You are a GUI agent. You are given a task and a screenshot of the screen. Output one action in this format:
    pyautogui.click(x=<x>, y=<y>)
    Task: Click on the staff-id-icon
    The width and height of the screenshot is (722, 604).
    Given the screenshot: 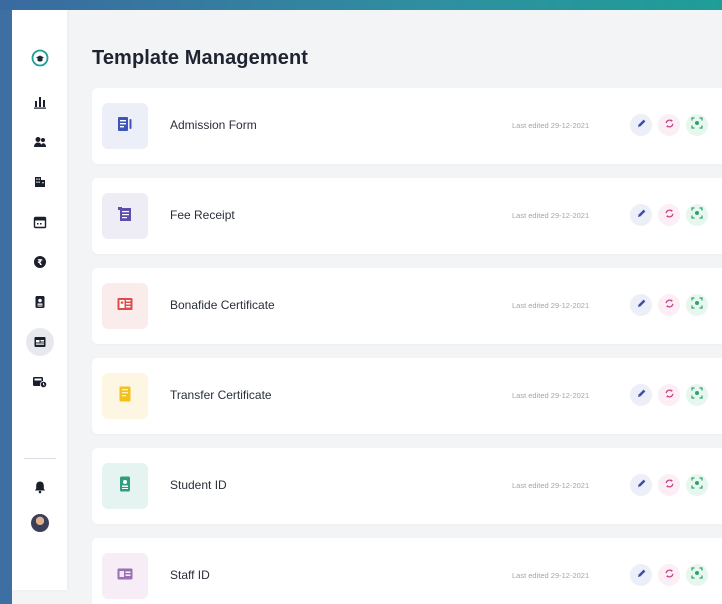 What is the action you would take?
    pyautogui.click(x=125, y=576)
    